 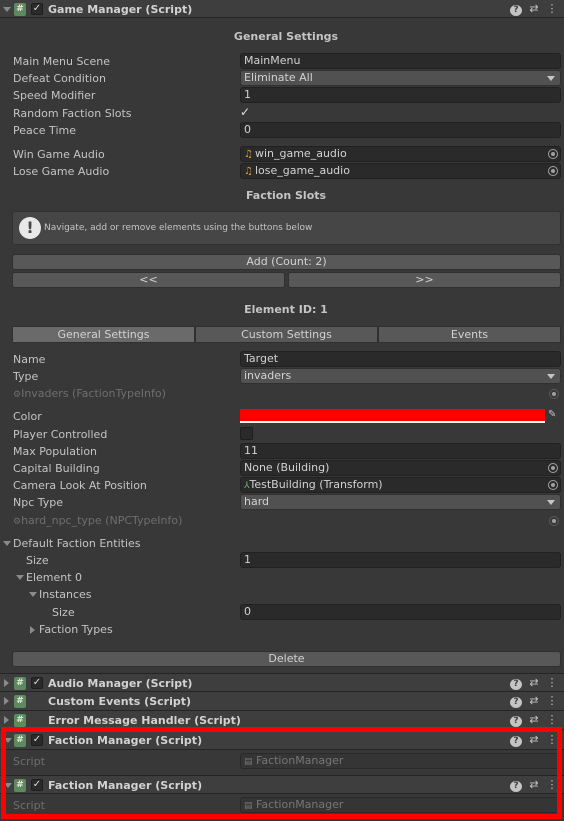 I want to click on type-dropdown: invaders, so click(x=400, y=376).